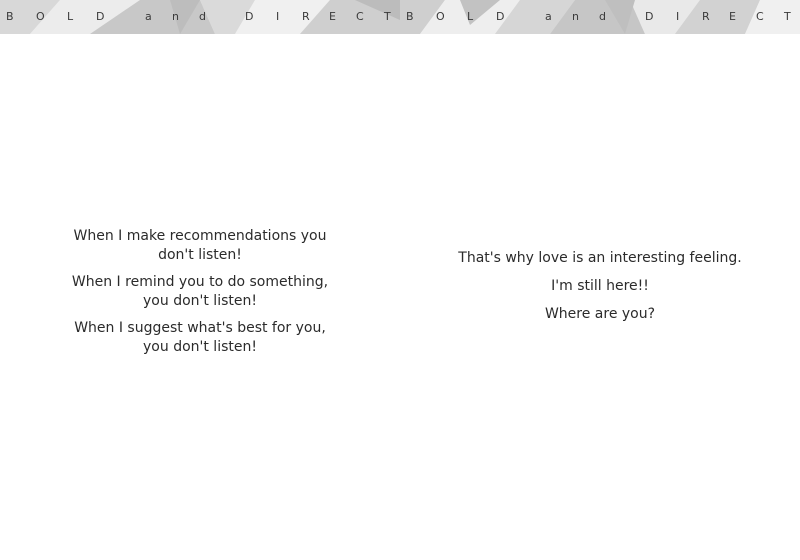 This screenshot has width=800, height=560. Describe the element at coordinates (600, 314) in the screenshot. I see `paragraph: Where are you?` at that location.